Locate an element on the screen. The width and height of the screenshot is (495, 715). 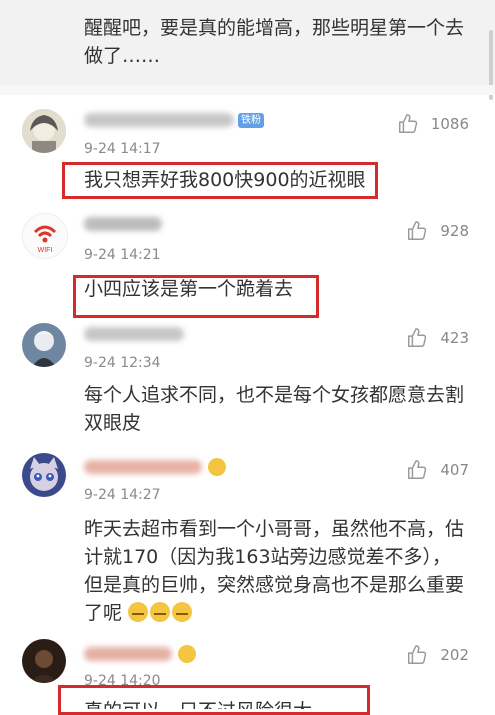
like-count: 1086 is located at coordinates (449, 124).